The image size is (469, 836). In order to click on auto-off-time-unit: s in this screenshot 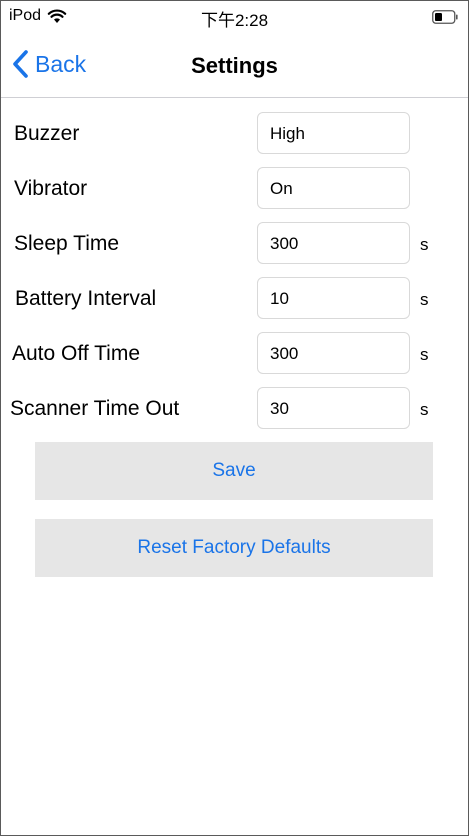, I will do `click(424, 354)`.